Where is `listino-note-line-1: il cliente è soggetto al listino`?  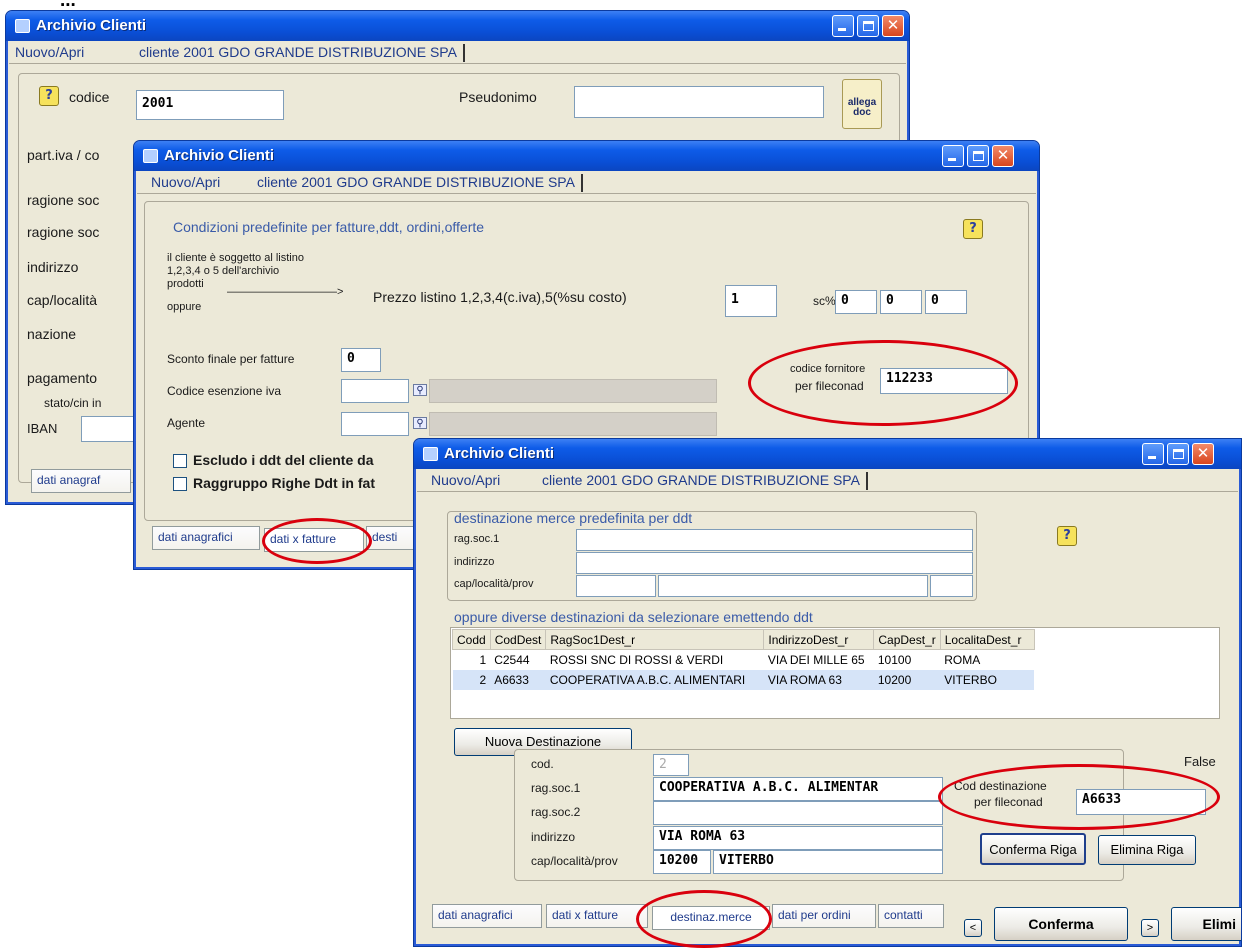 listino-note-line-1: il cliente è soggetto al listino is located at coordinates (235, 258).